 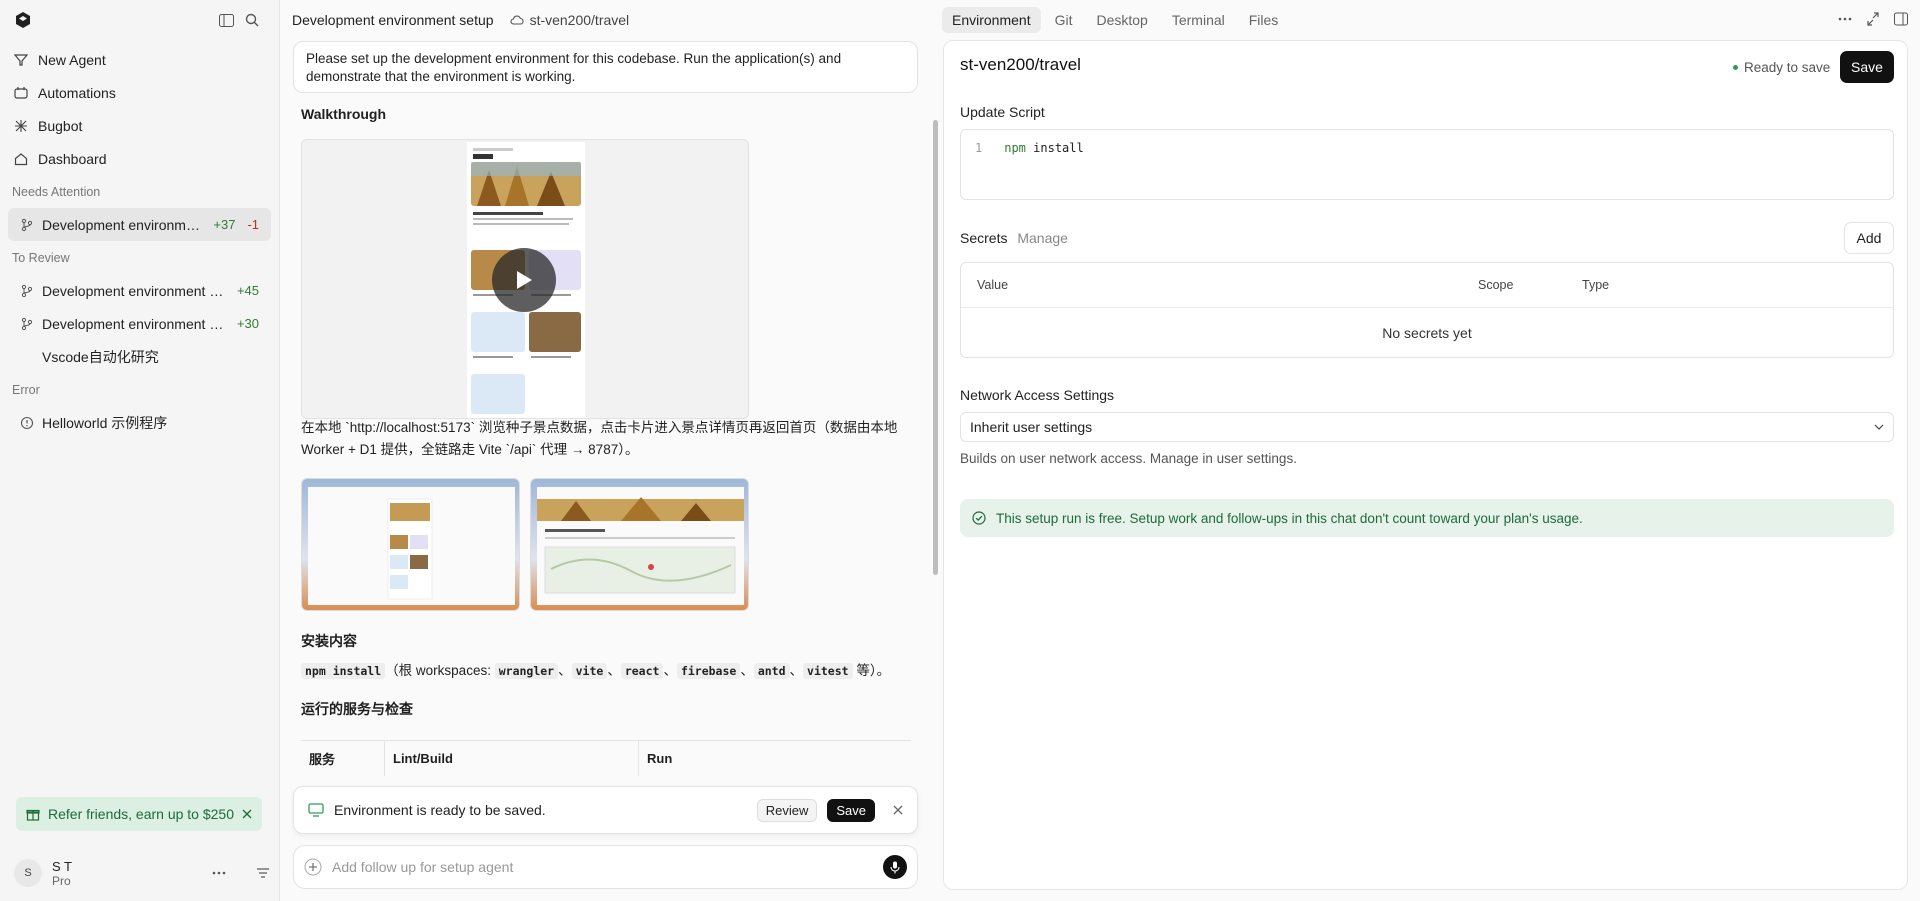 What do you see at coordinates (1867, 67) in the screenshot?
I see `save-button: Save` at bounding box center [1867, 67].